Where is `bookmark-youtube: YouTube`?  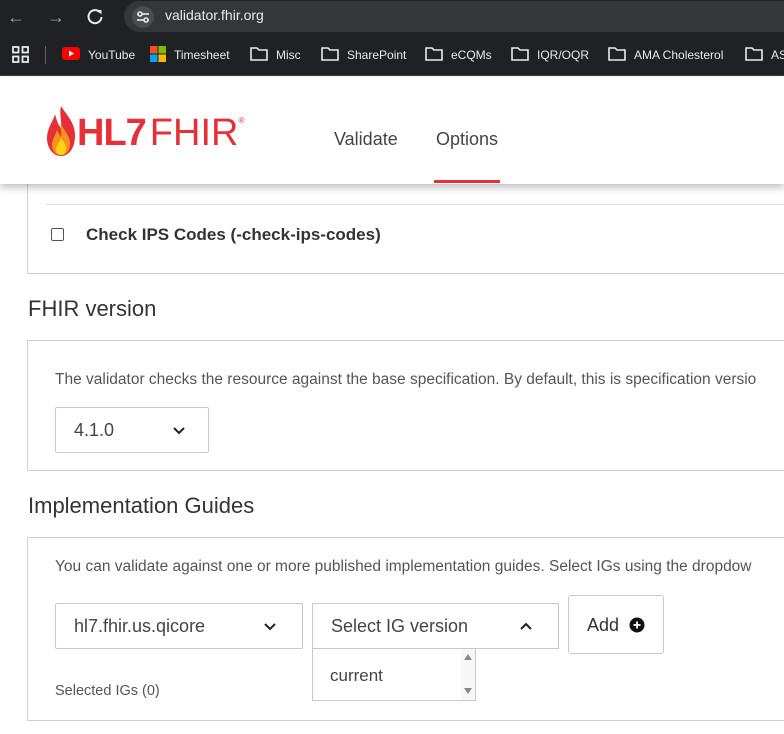 bookmark-youtube: YouTube is located at coordinates (98, 55).